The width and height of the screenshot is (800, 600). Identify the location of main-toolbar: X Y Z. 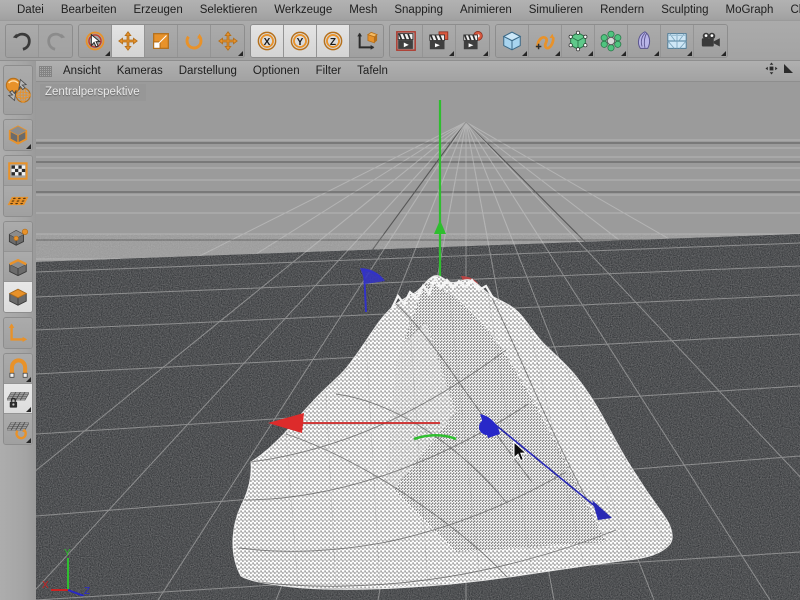
(400, 41).